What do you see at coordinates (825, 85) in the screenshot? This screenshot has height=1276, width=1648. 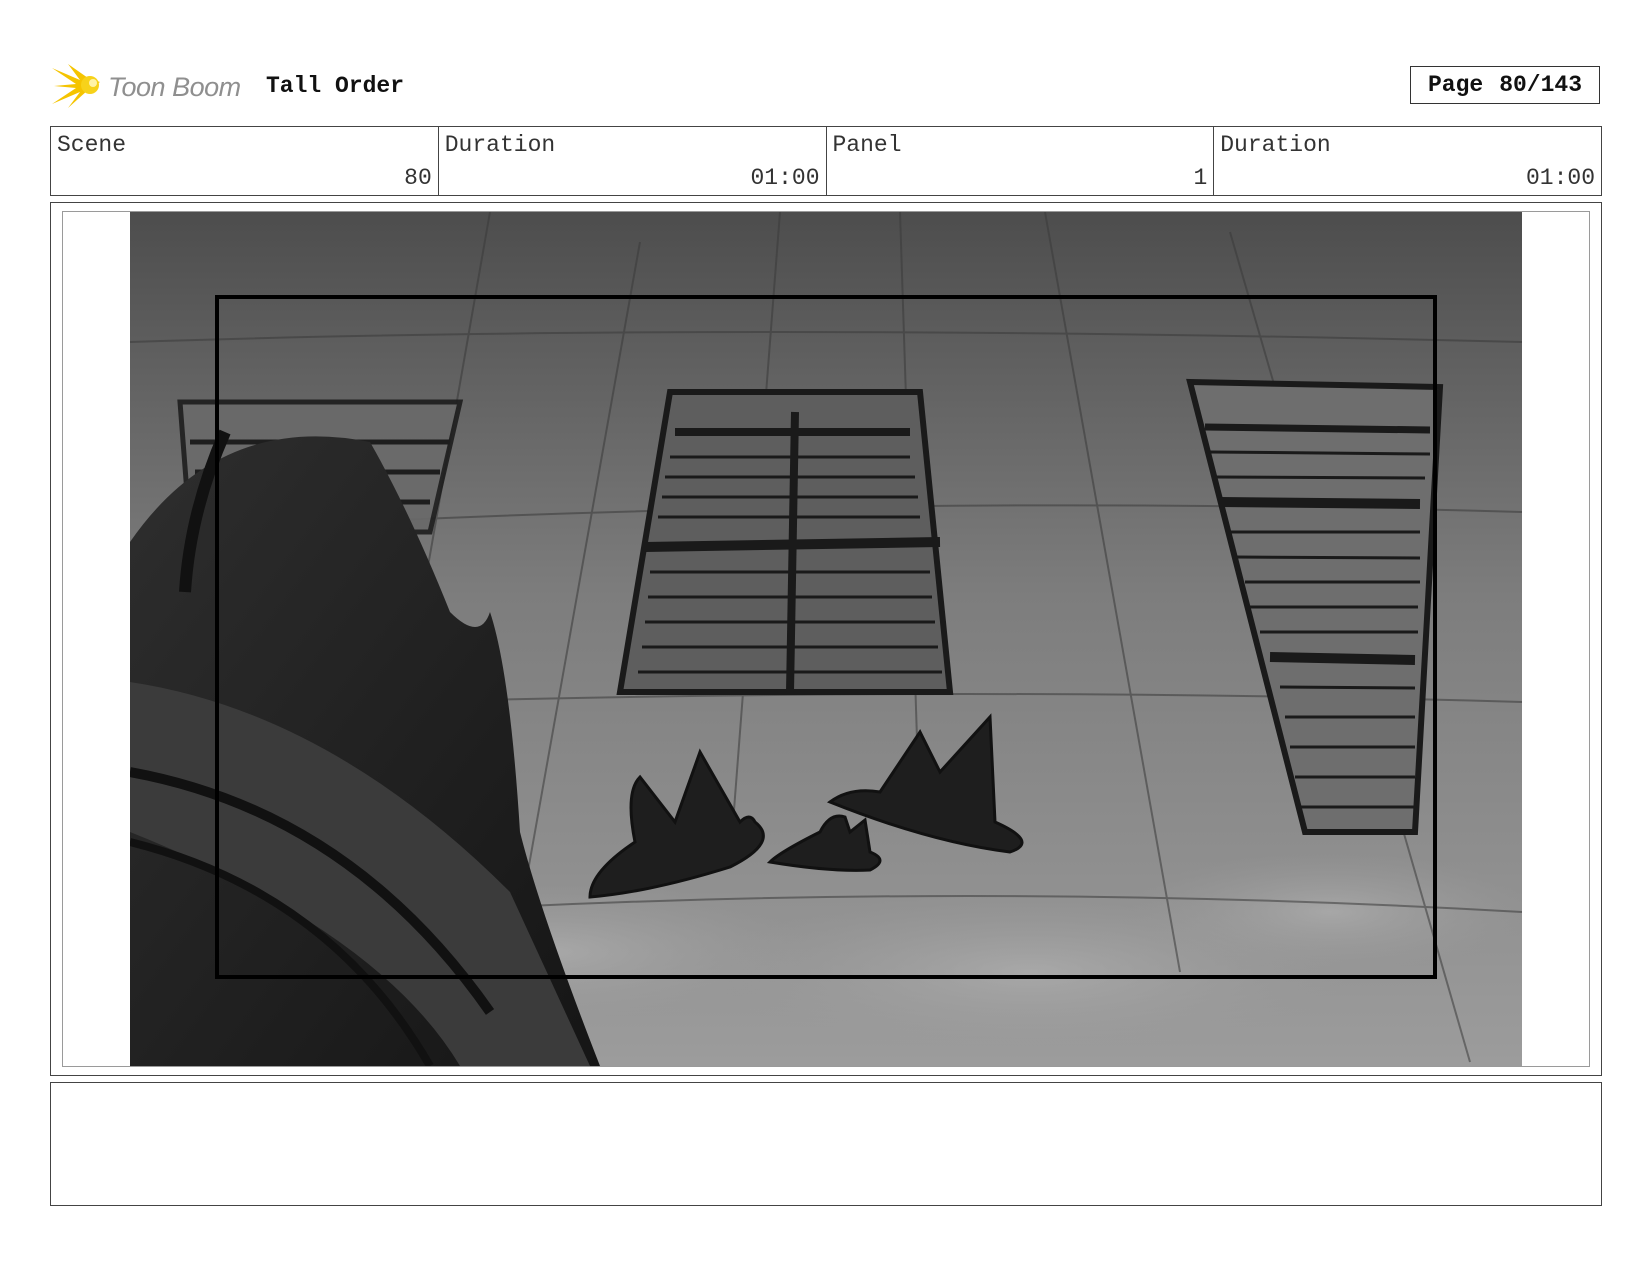 I see `page-header: Toon Boom Tall Order Page 80/143` at bounding box center [825, 85].